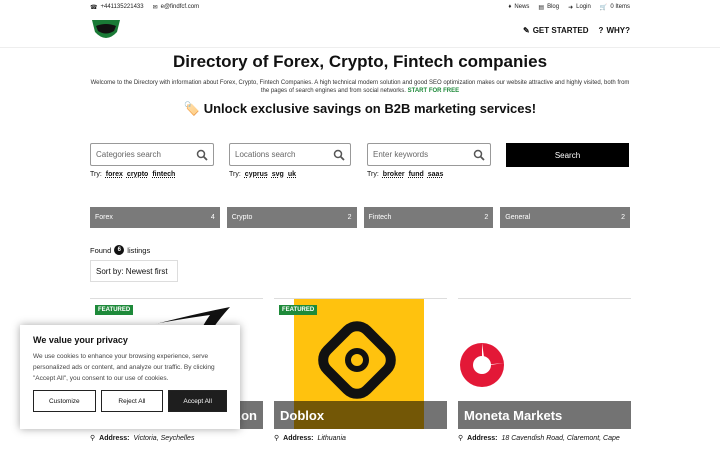 This screenshot has height=450, width=720. Describe the element at coordinates (560, 30) in the screenshot. I see `get-started-label: GET STARTED` at that location.